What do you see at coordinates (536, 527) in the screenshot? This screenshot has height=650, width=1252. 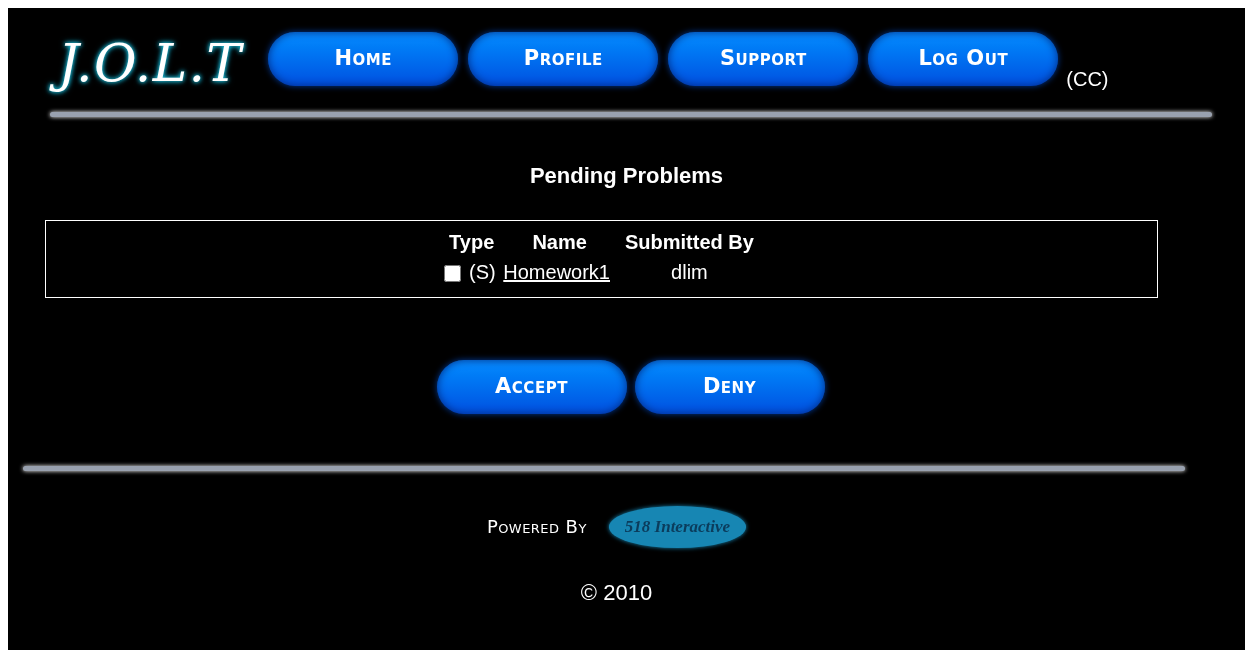 I see `powered-by-label: Powered By` at bounding box center [536, 527].